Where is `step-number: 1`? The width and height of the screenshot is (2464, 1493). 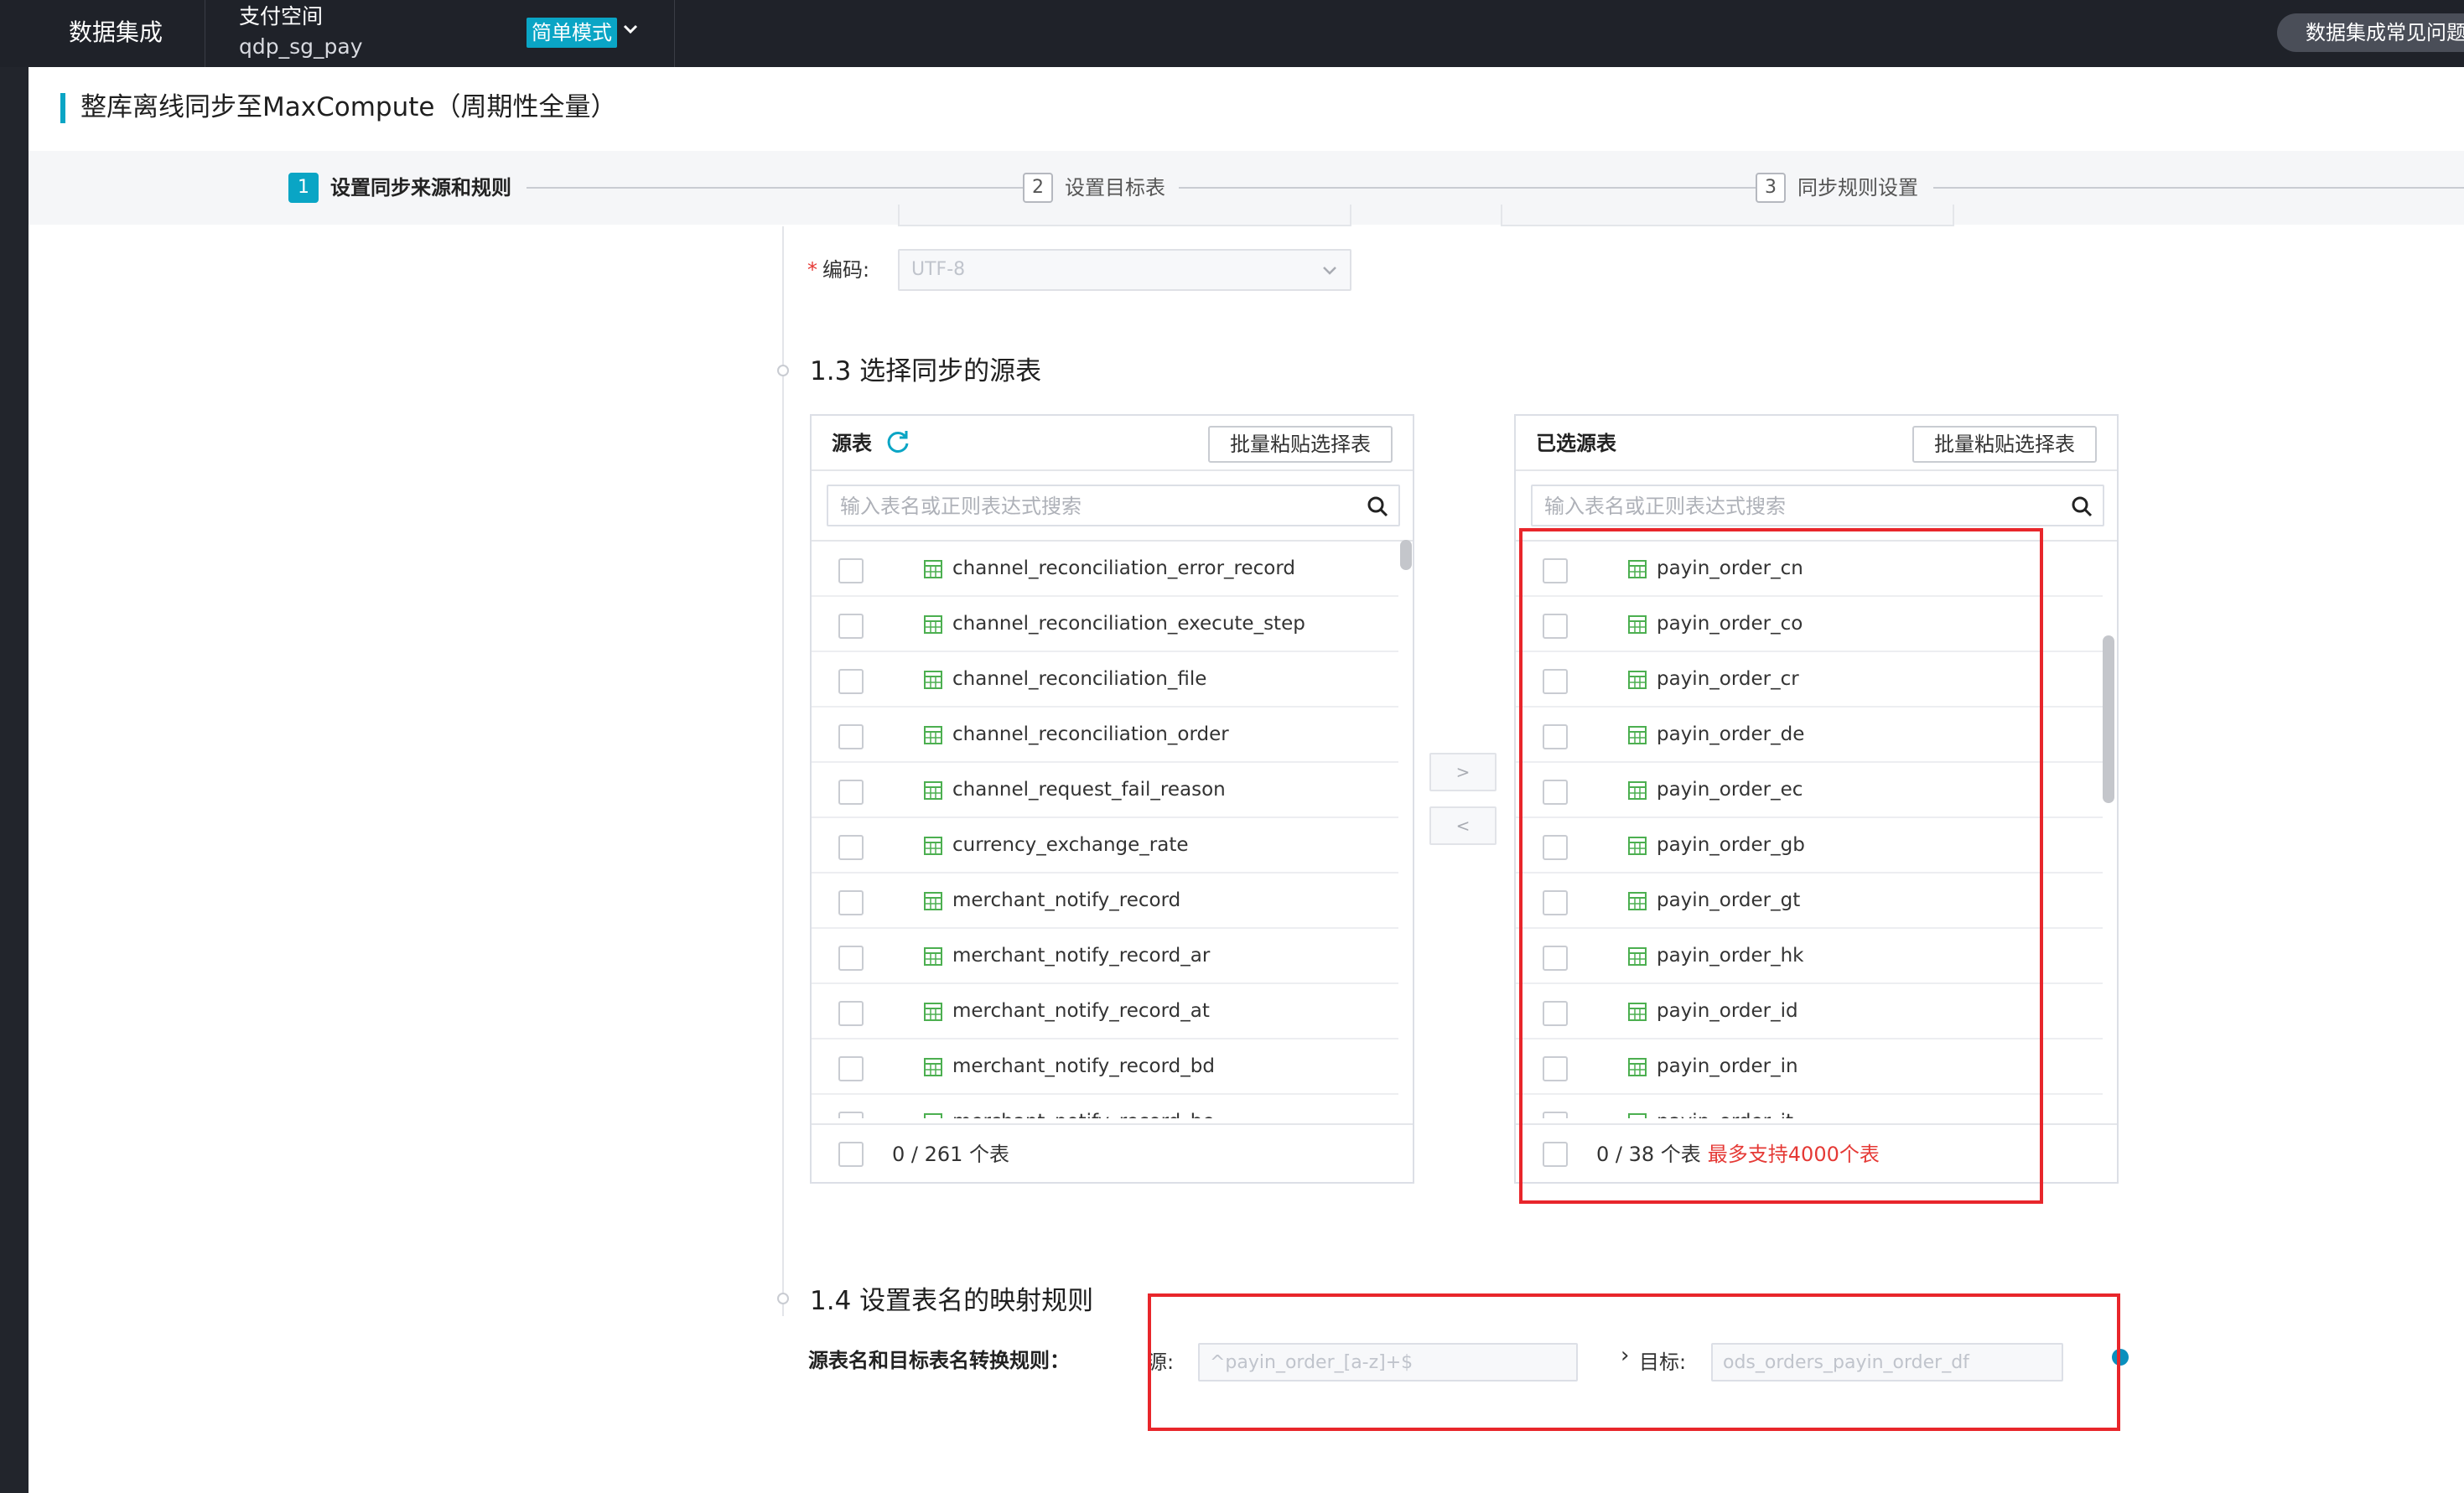
step-number: 1 is located at coordinates (303, 188).